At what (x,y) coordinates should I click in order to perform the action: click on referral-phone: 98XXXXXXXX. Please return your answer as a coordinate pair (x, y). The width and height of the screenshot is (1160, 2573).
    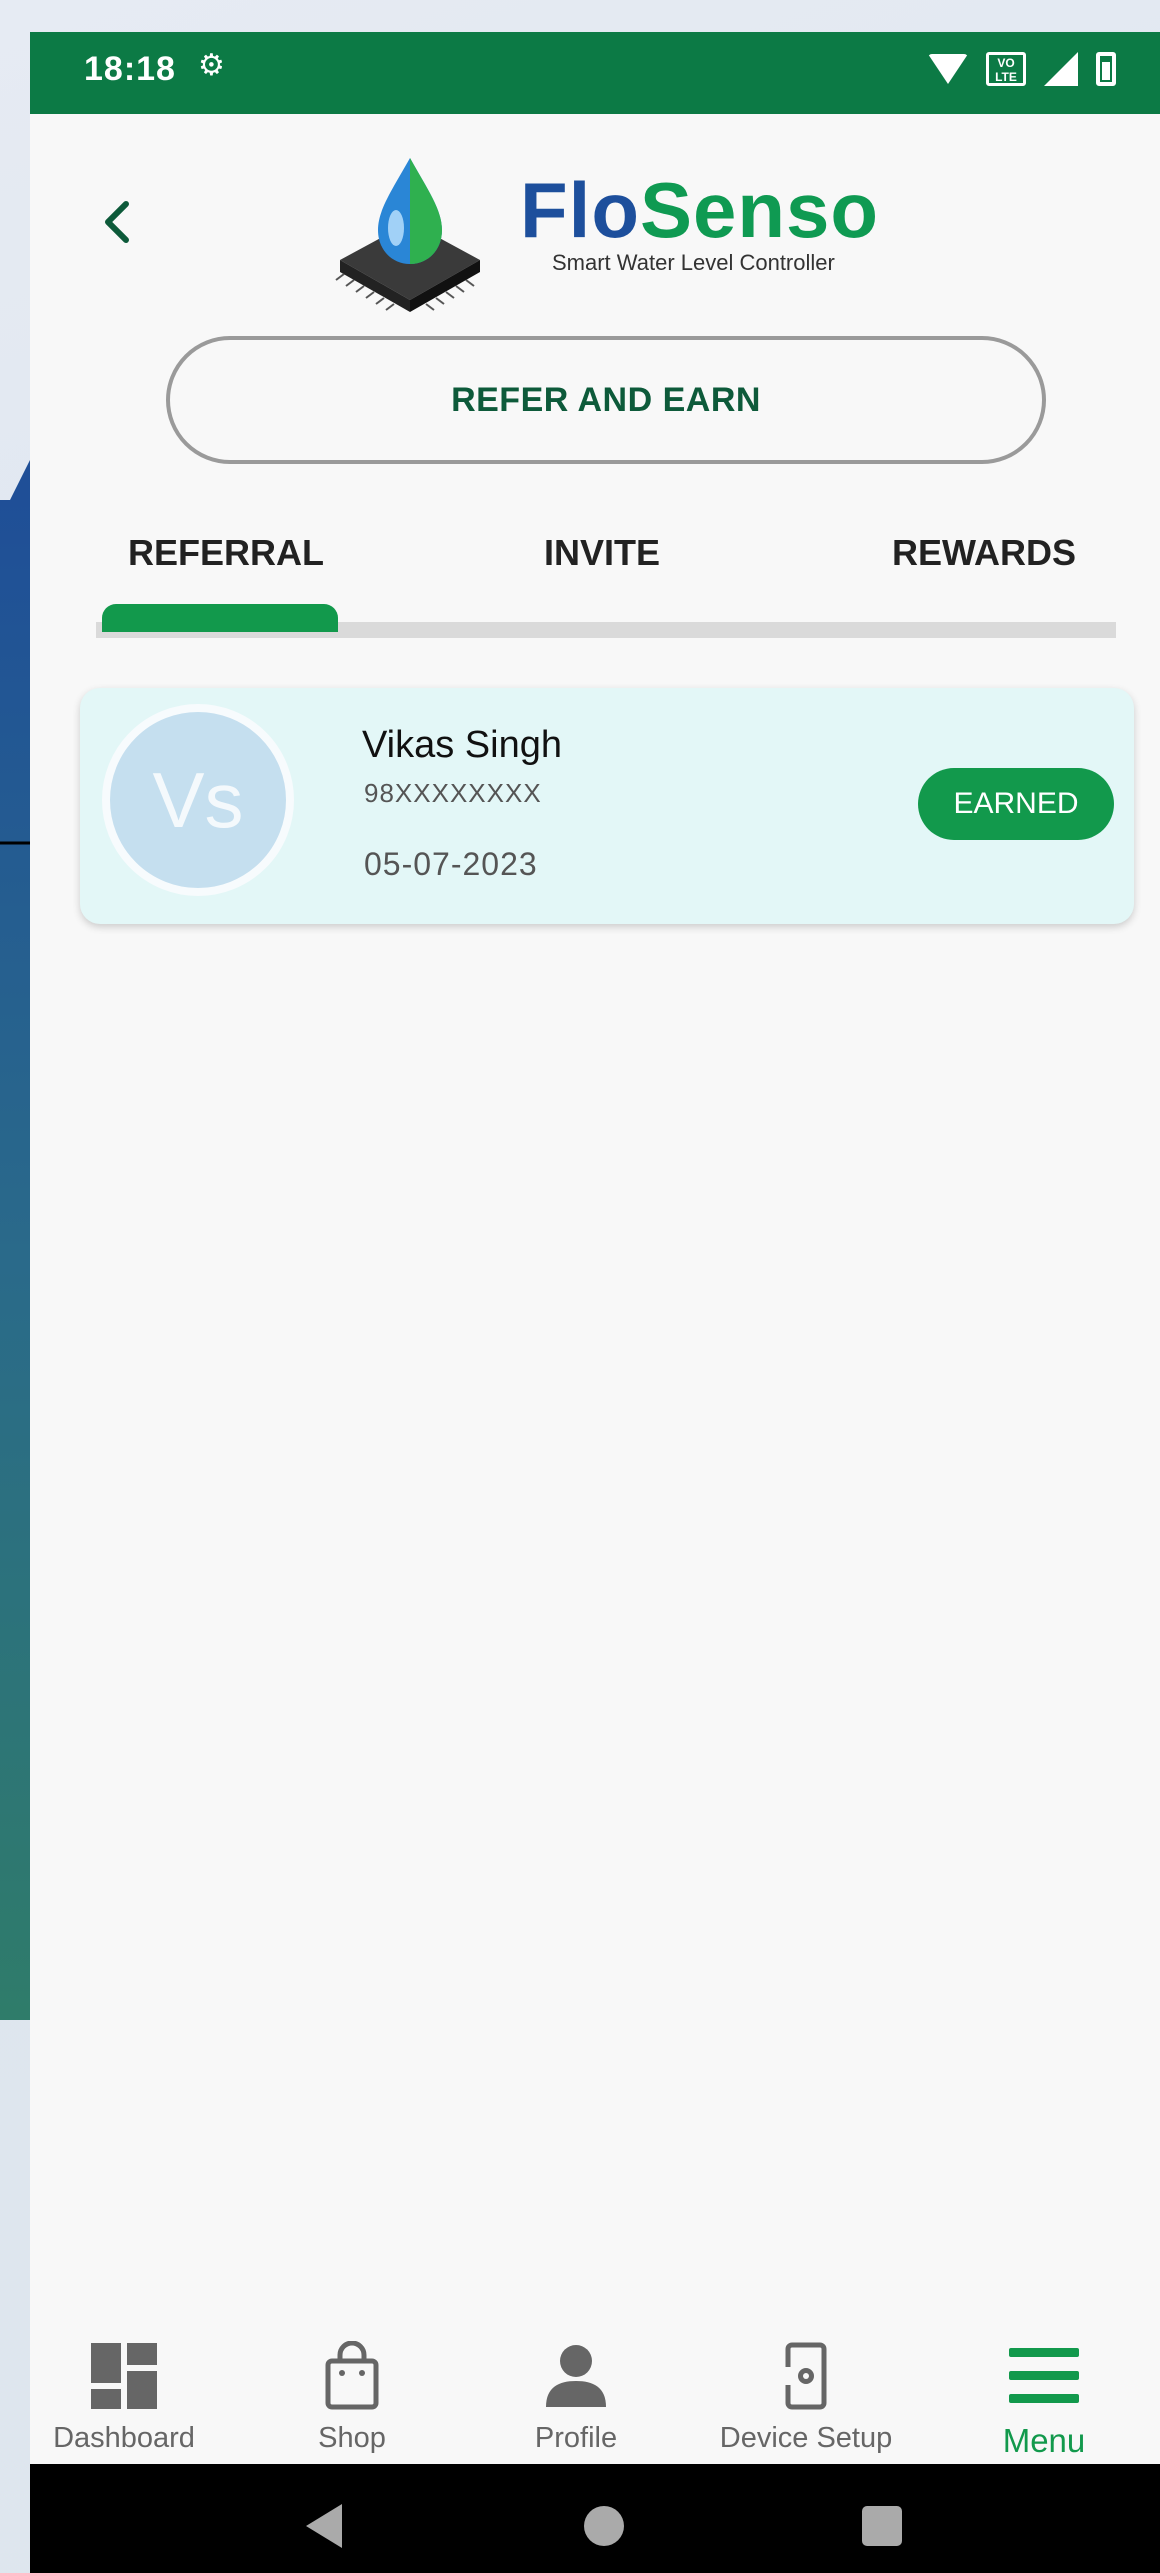
    Looking at the image, I should click on (453, 793).